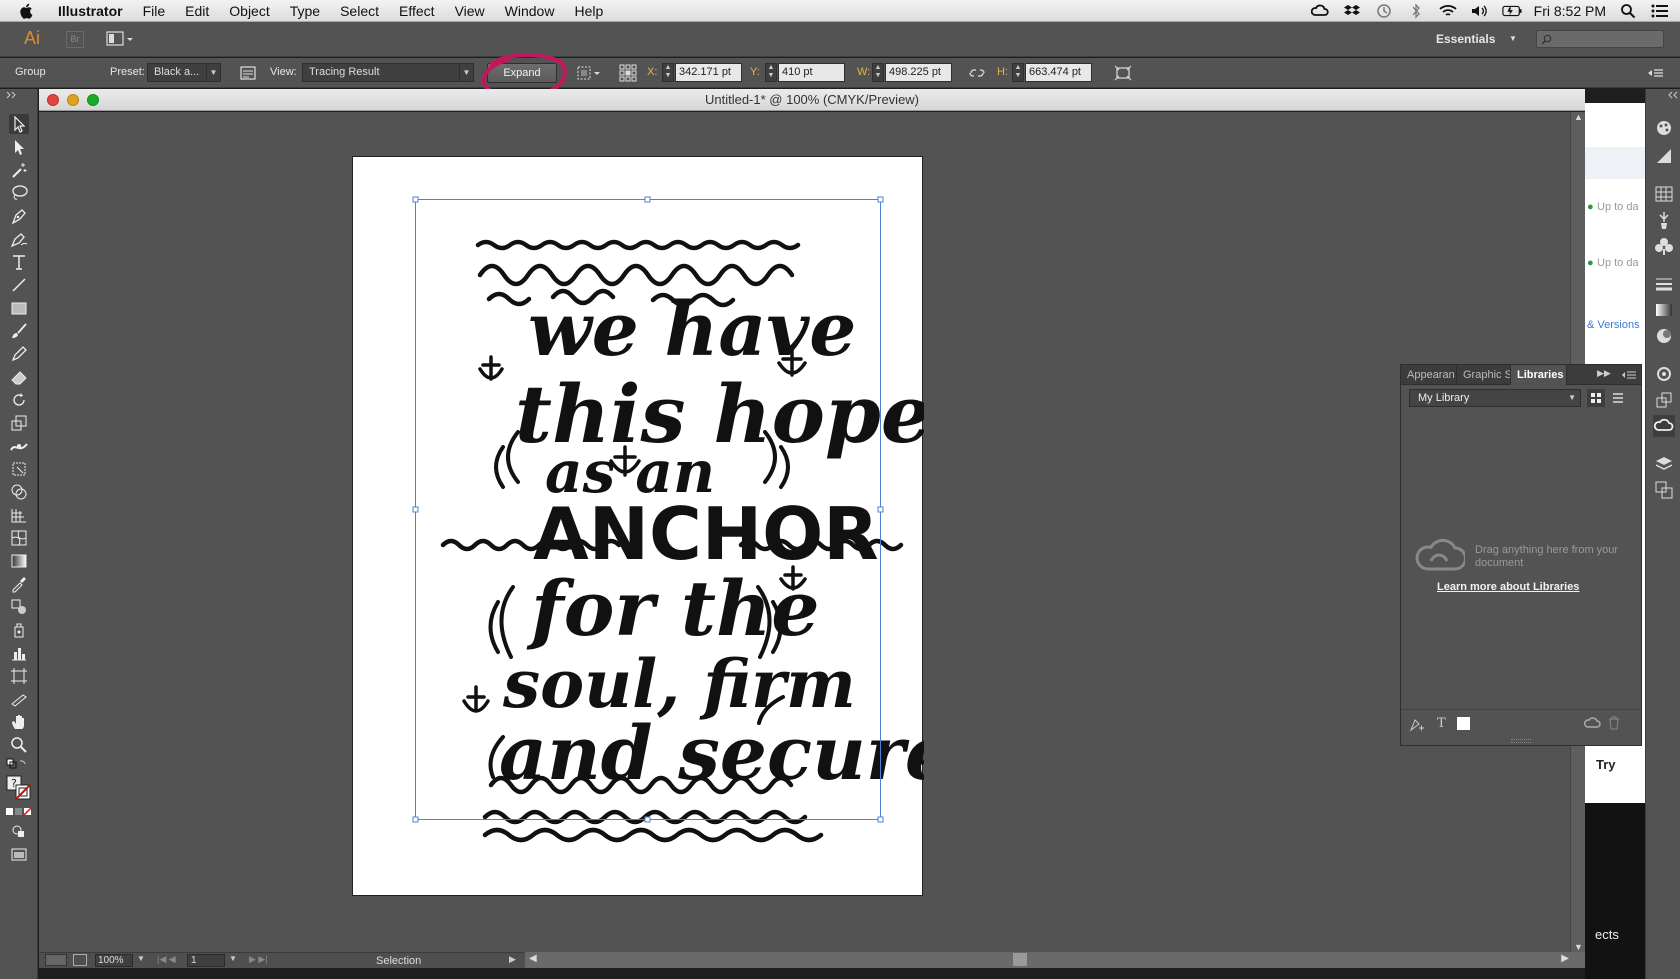 The image size is (1680, 979). Describe the element at coordinates (19, 239) in the screenshot. I see `curvature-tool-icon` at that location.